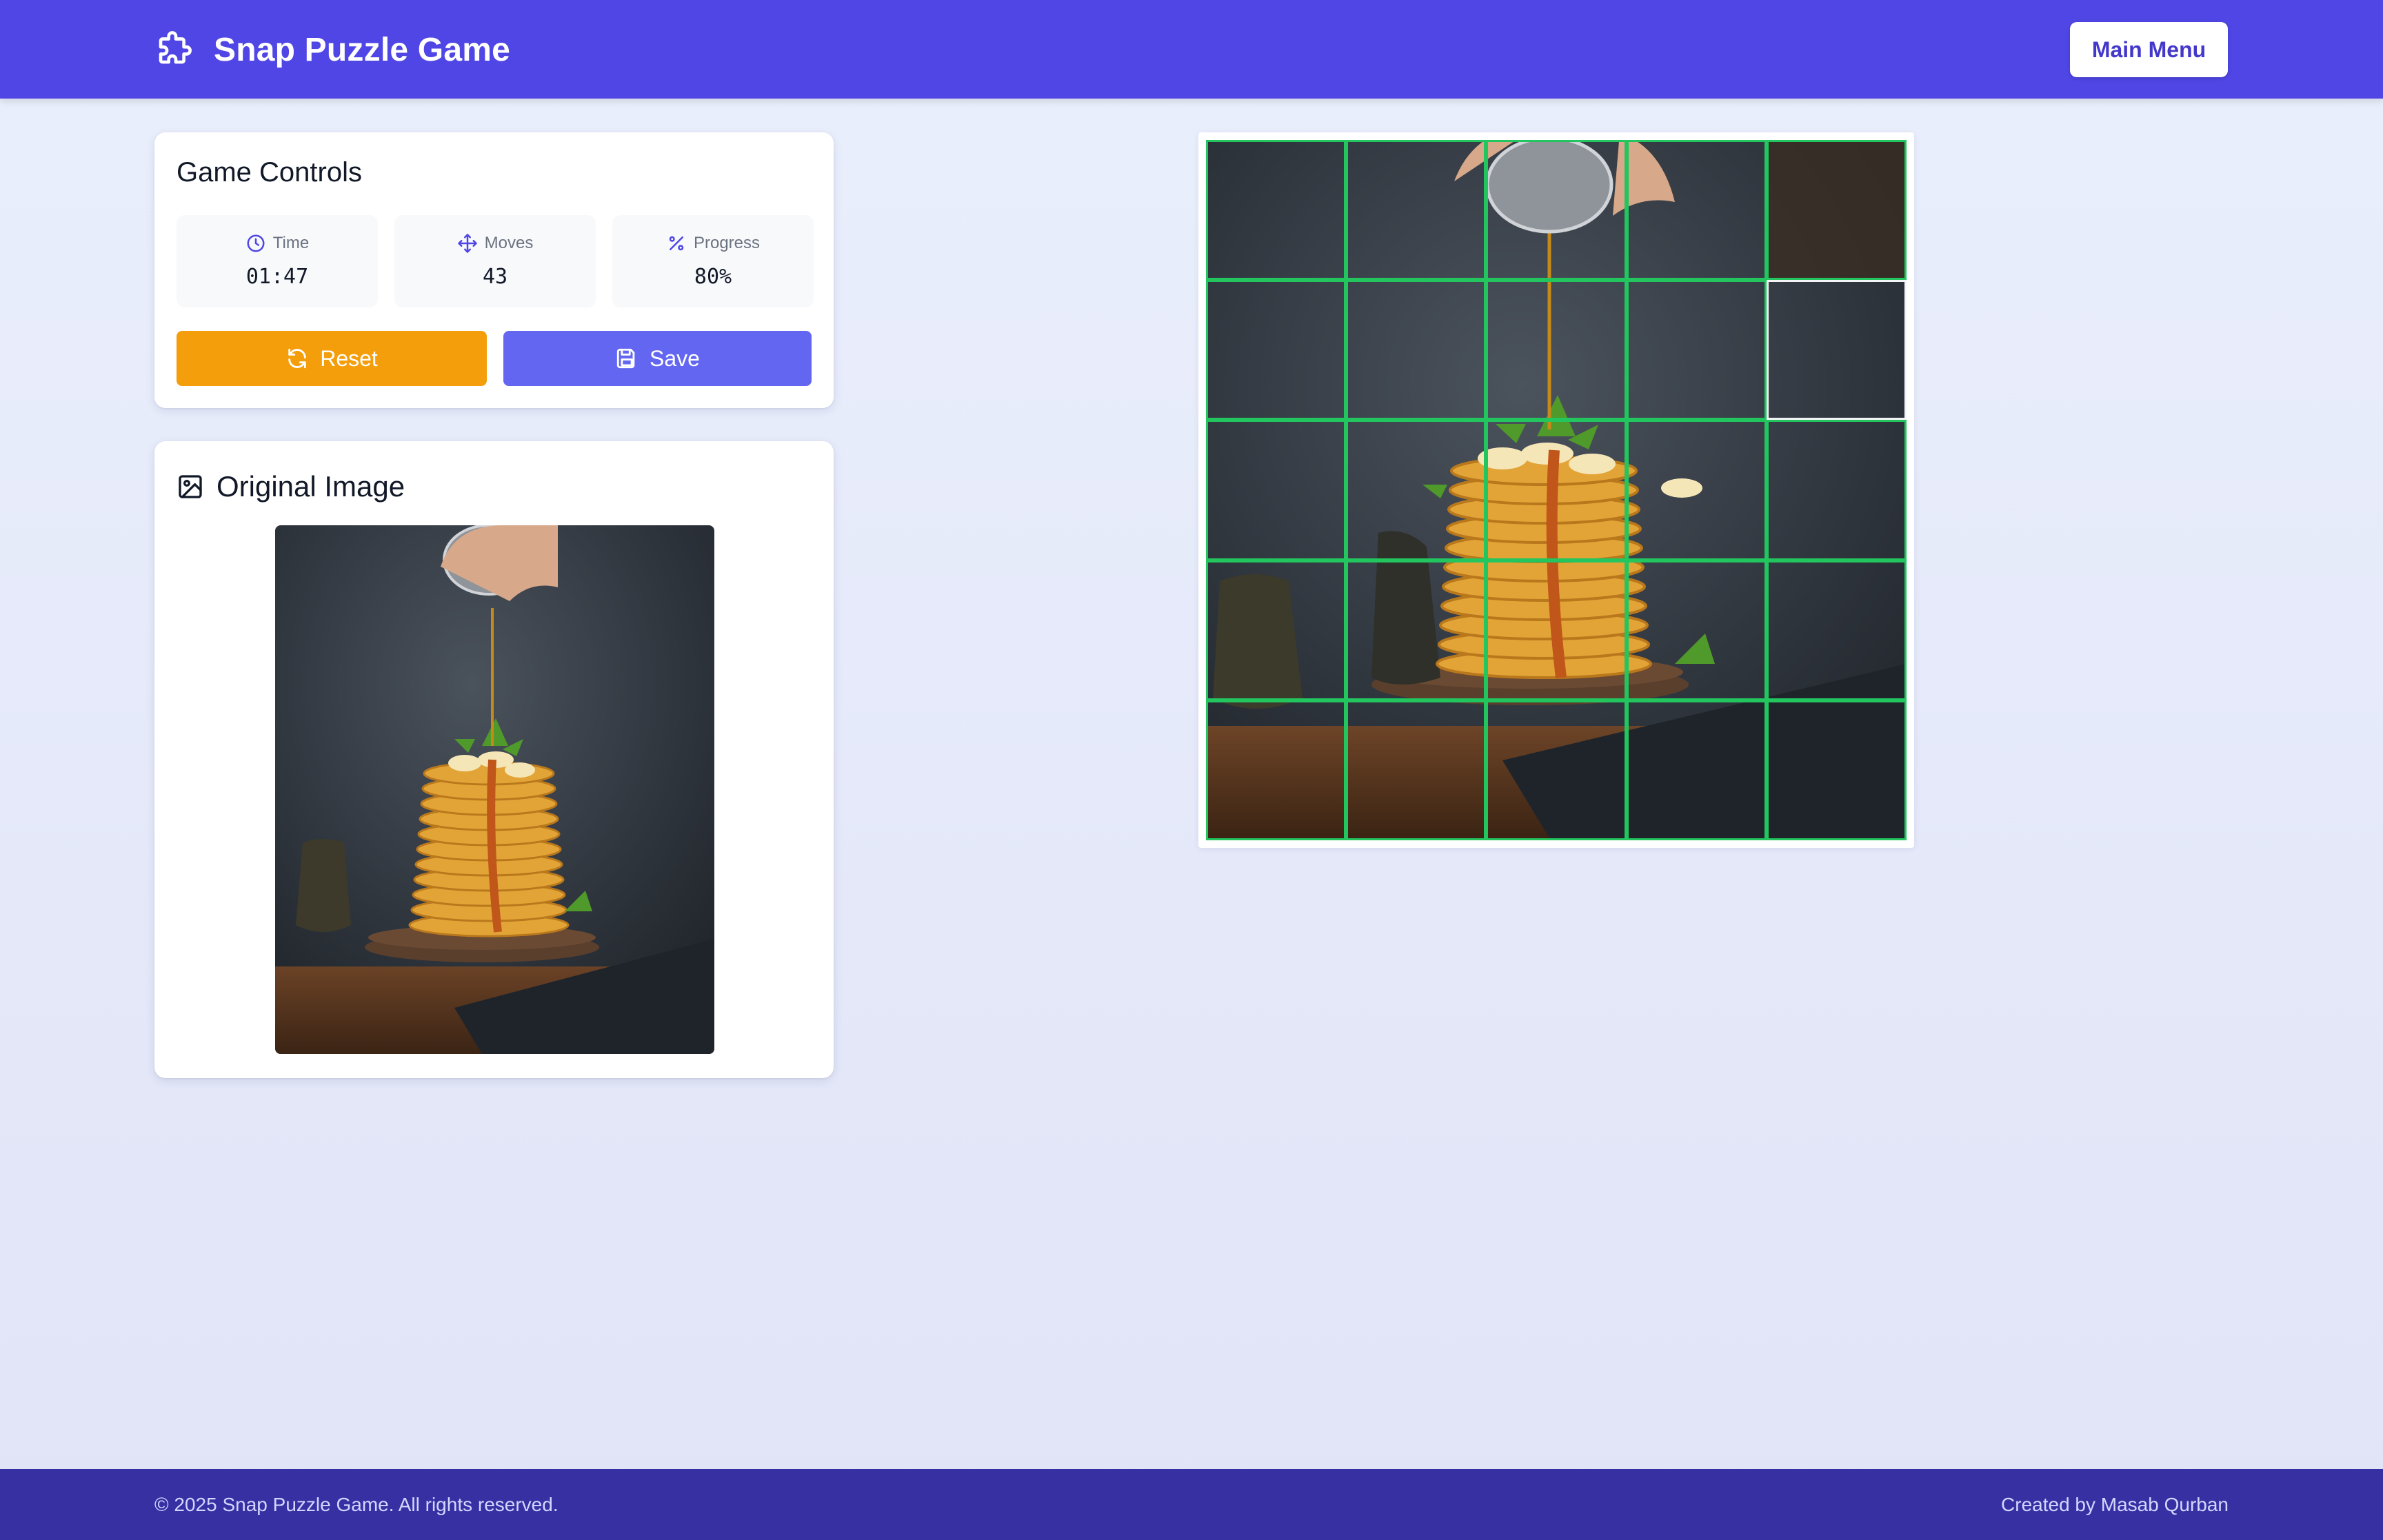 Image resolution: width=2383 pixels, height=1540 pixels. I want to click on puzzle-piece-icon, so click(175, 48).